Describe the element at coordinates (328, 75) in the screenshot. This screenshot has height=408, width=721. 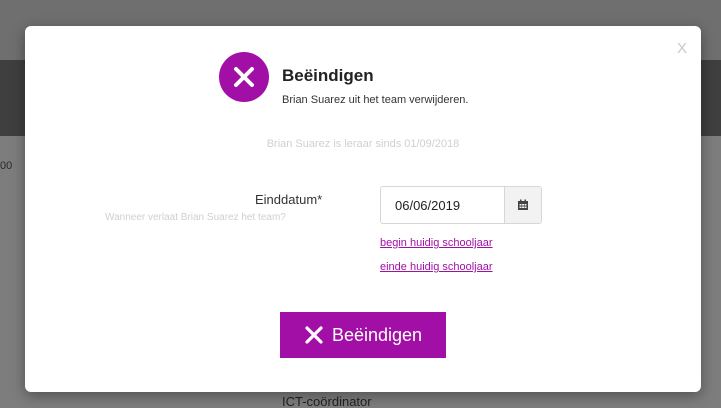
I see `modal-title: Beëindigen` at that location.